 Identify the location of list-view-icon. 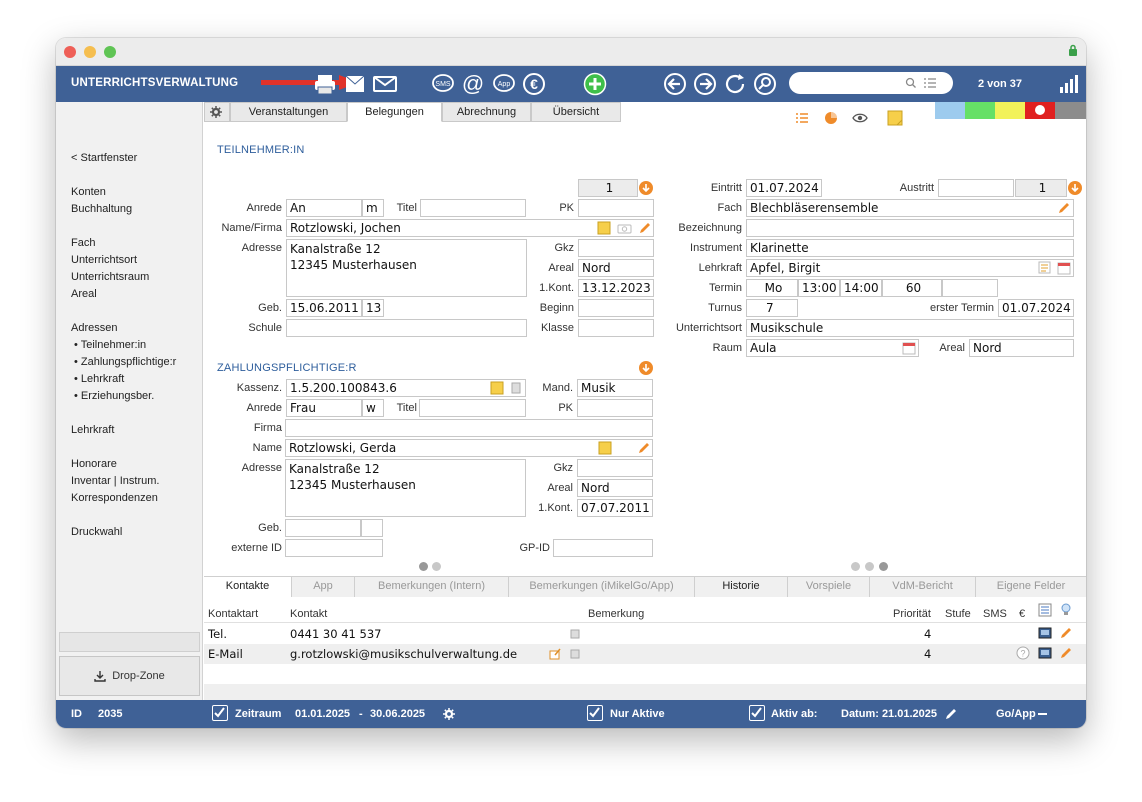
(802, 118).